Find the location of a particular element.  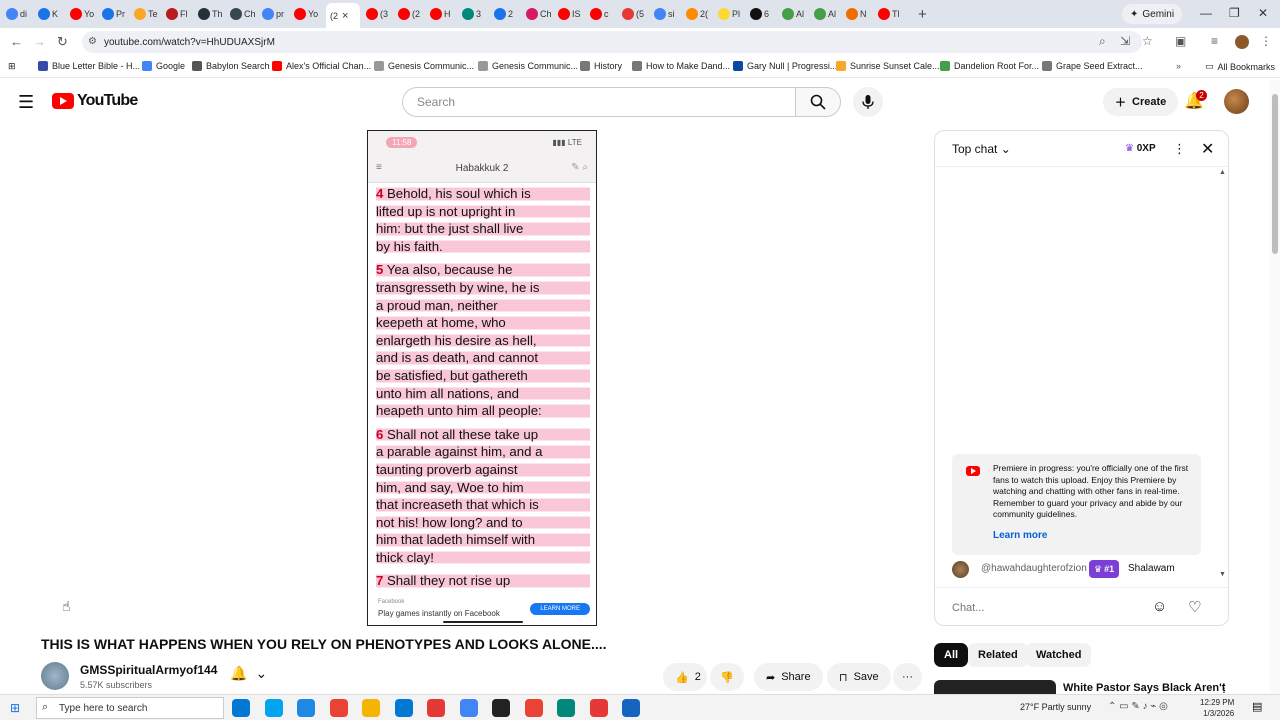

browser-tab: Tl is located at coordinates (891, 14).